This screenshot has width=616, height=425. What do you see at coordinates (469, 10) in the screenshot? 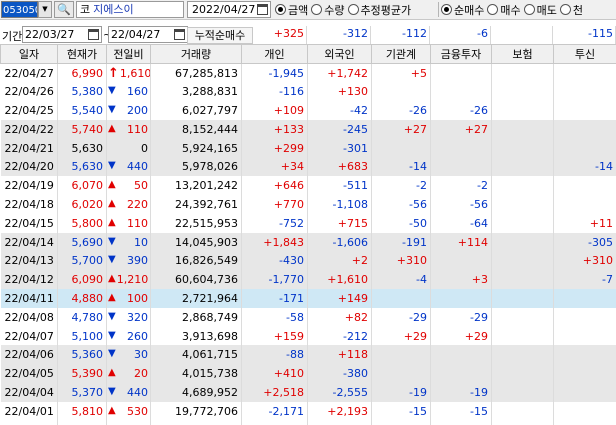
I see `trade-type-radio-label: 순매수` at bounding box center [469, 10].